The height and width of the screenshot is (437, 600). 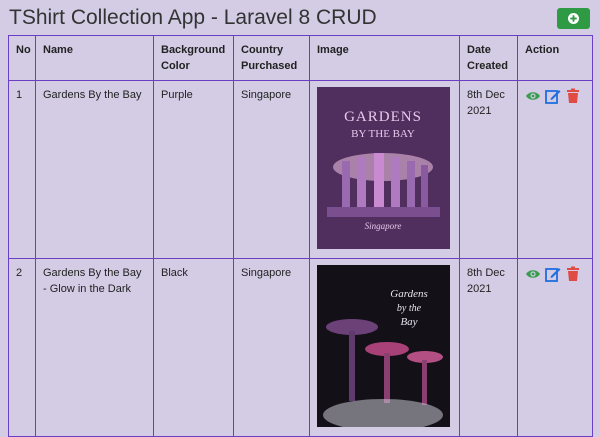 What do you see at coordinates (22, 169) in the screenshot?
I see `cell-no: 1` at bounding box center [22, 169].